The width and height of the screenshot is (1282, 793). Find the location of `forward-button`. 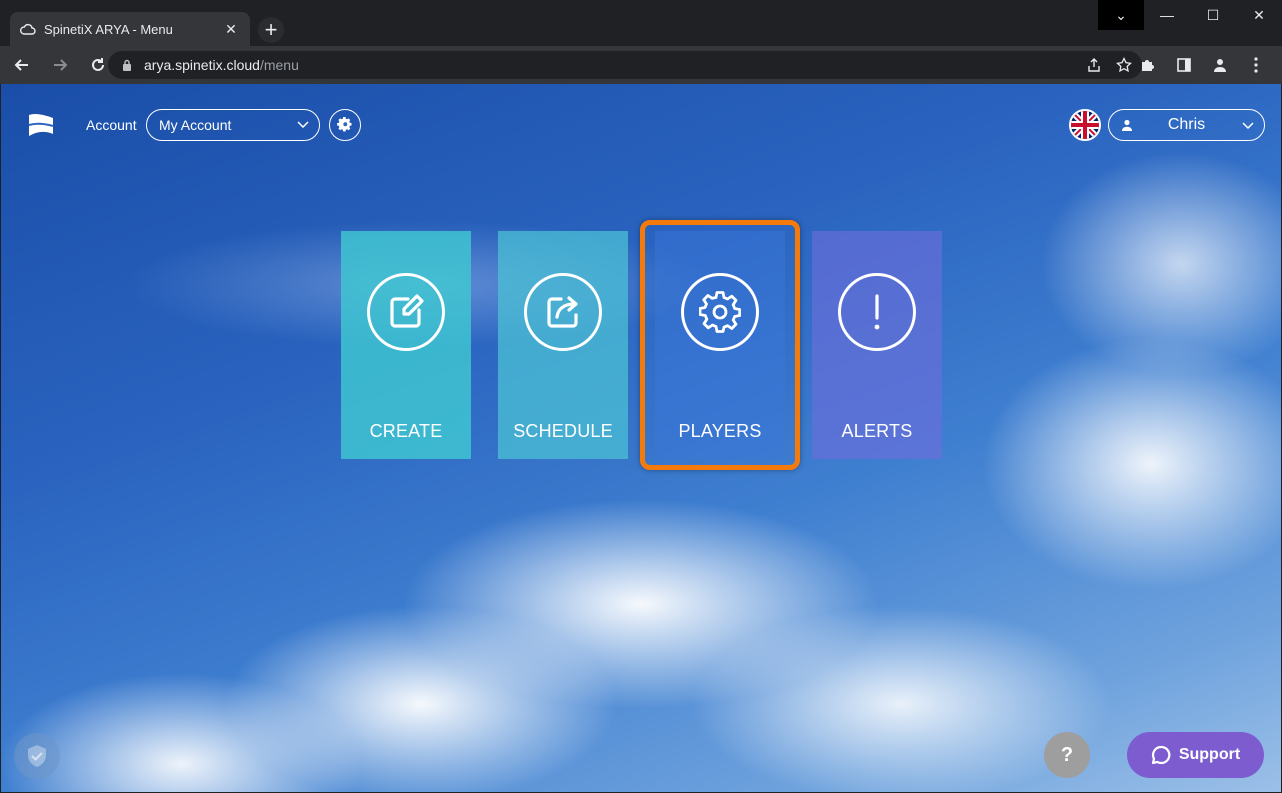

forward-button is located at coordinates (60, 65).